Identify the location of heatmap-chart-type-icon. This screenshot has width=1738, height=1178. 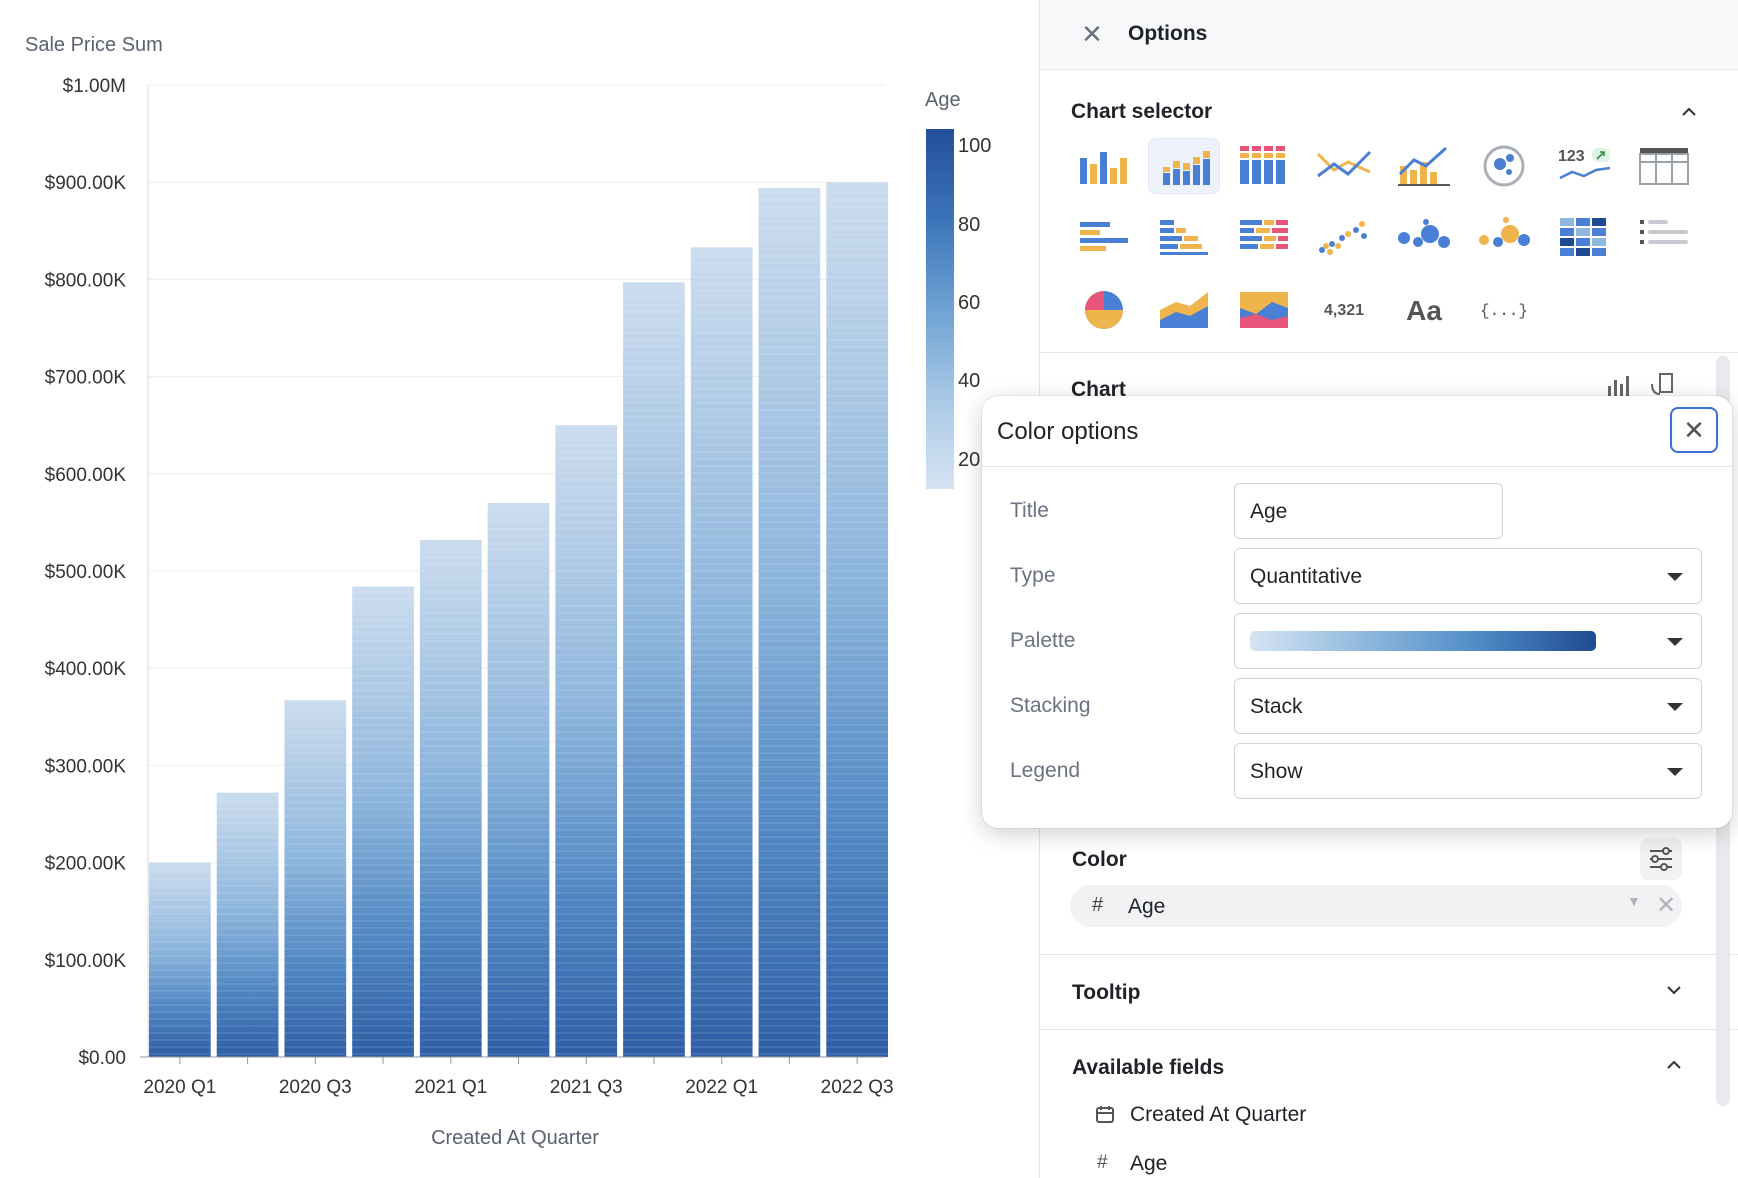
(1584, 238).